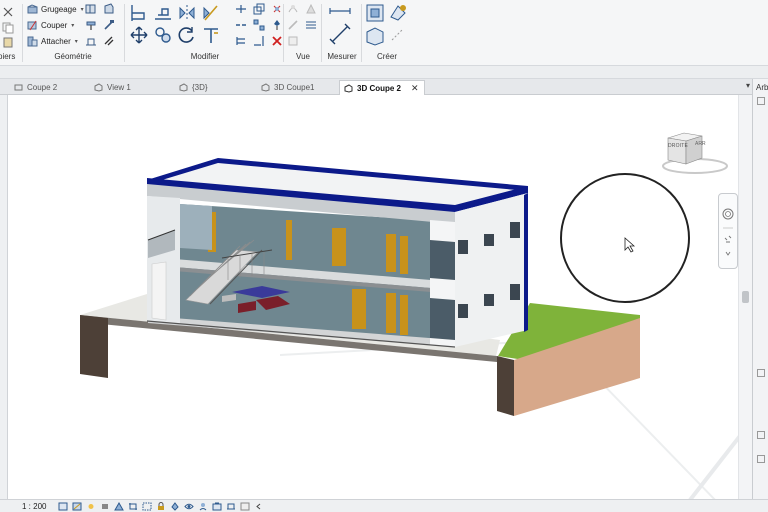  Describe the element at coordinates (109, 41) in the screenshot. I see `remove-paint-icon` at that location.